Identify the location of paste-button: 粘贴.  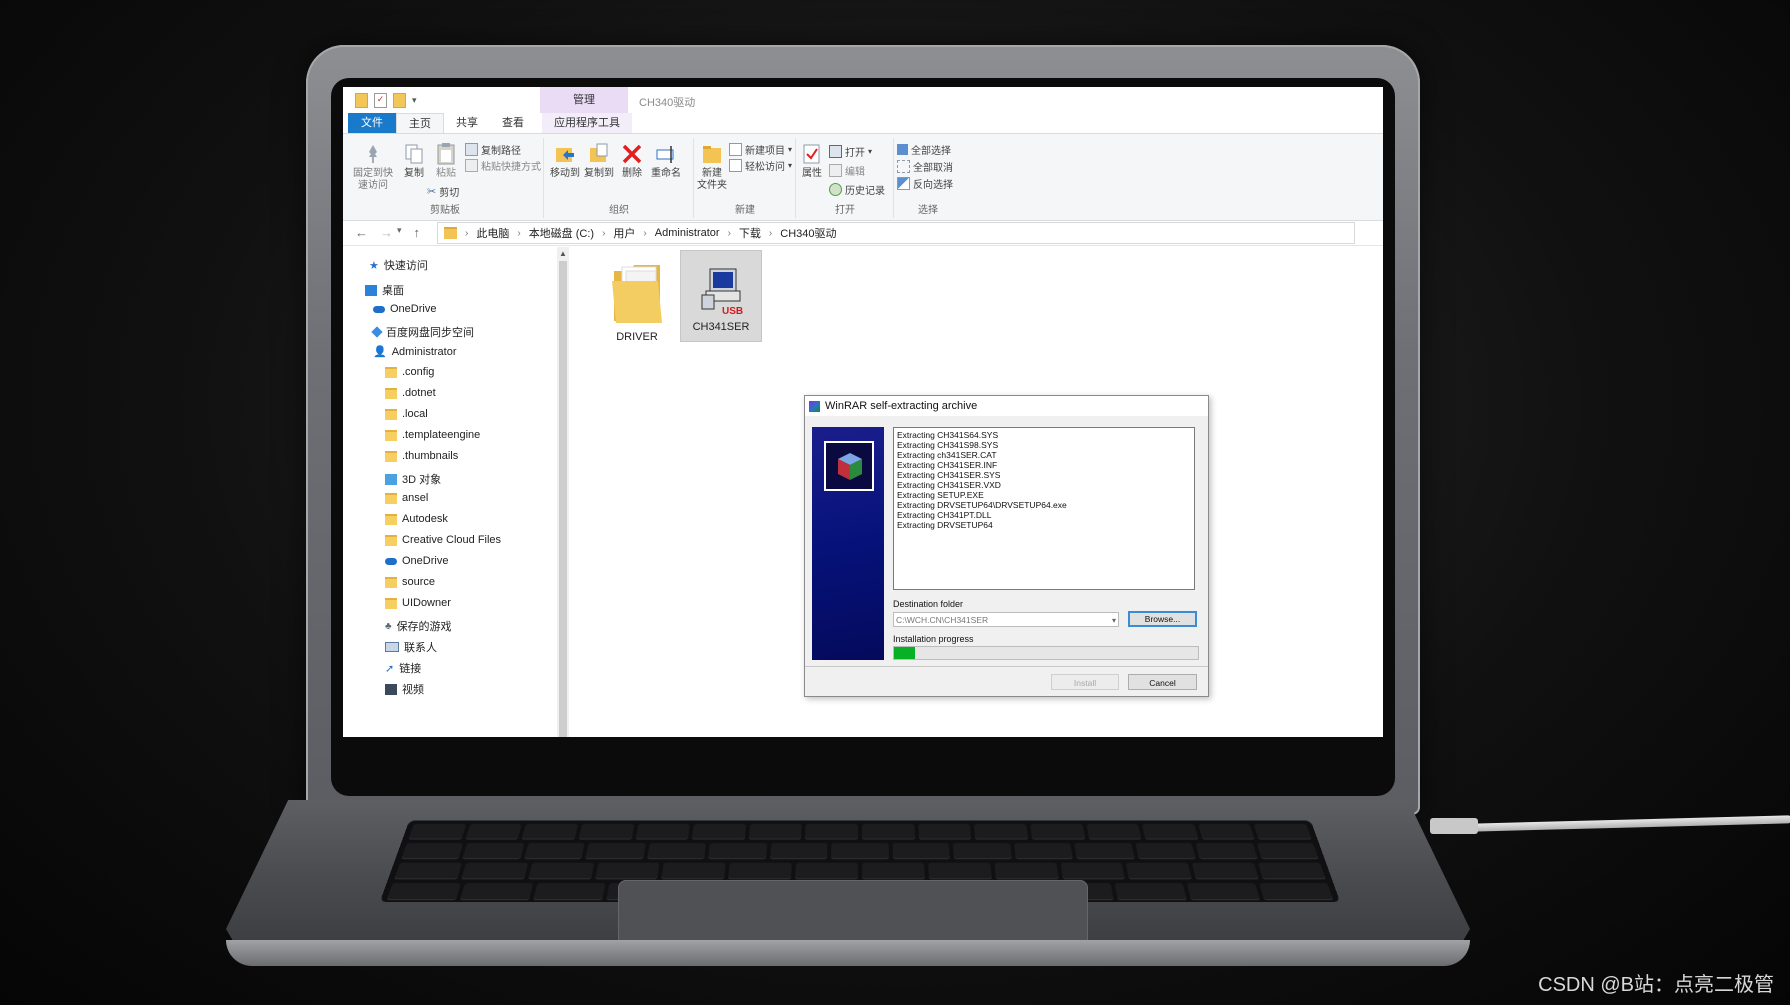
(446, 161).